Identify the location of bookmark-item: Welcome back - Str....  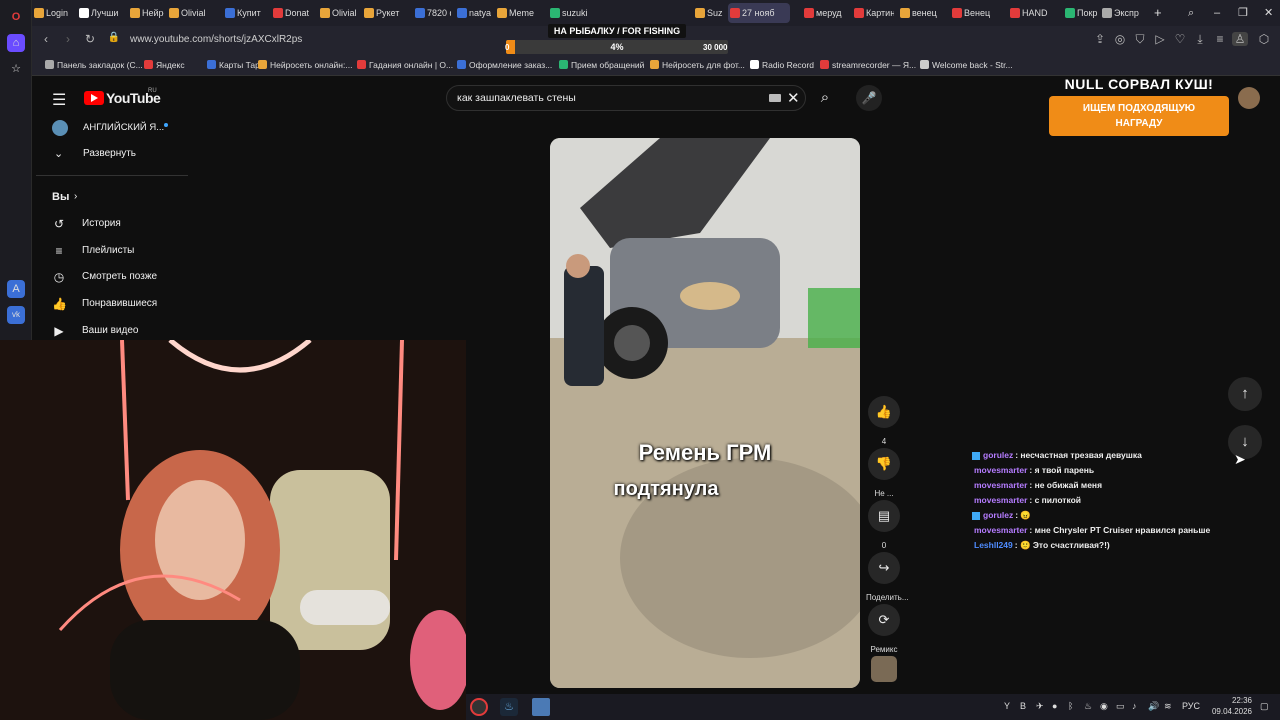
(966, 65).